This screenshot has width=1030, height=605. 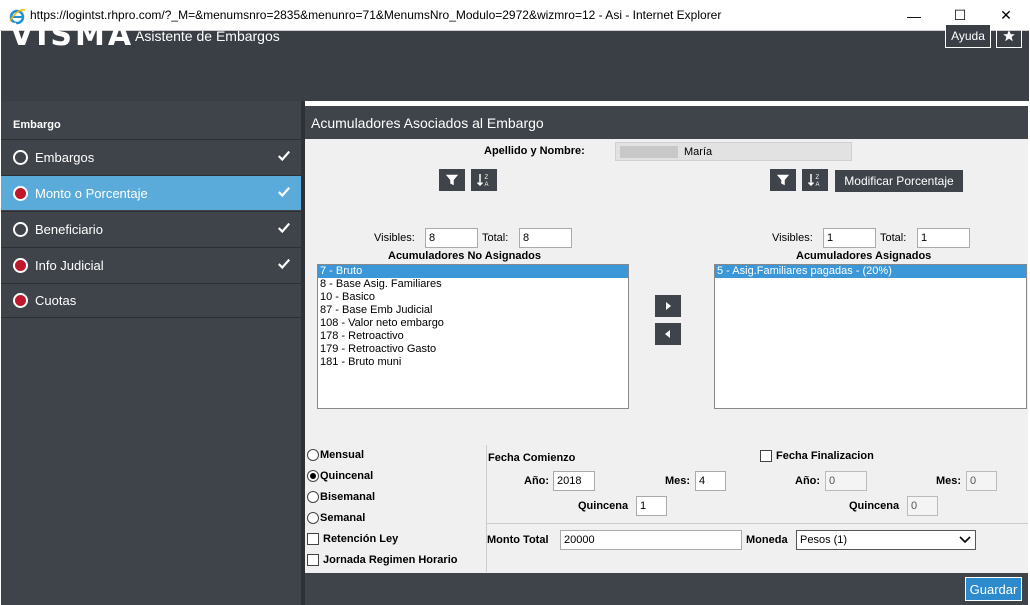 What do you see at coordinates (899, 181) in the screenshot?
I see `modify-percentage-button: Modificar Porcentaje` at bounding box center [899, 181].